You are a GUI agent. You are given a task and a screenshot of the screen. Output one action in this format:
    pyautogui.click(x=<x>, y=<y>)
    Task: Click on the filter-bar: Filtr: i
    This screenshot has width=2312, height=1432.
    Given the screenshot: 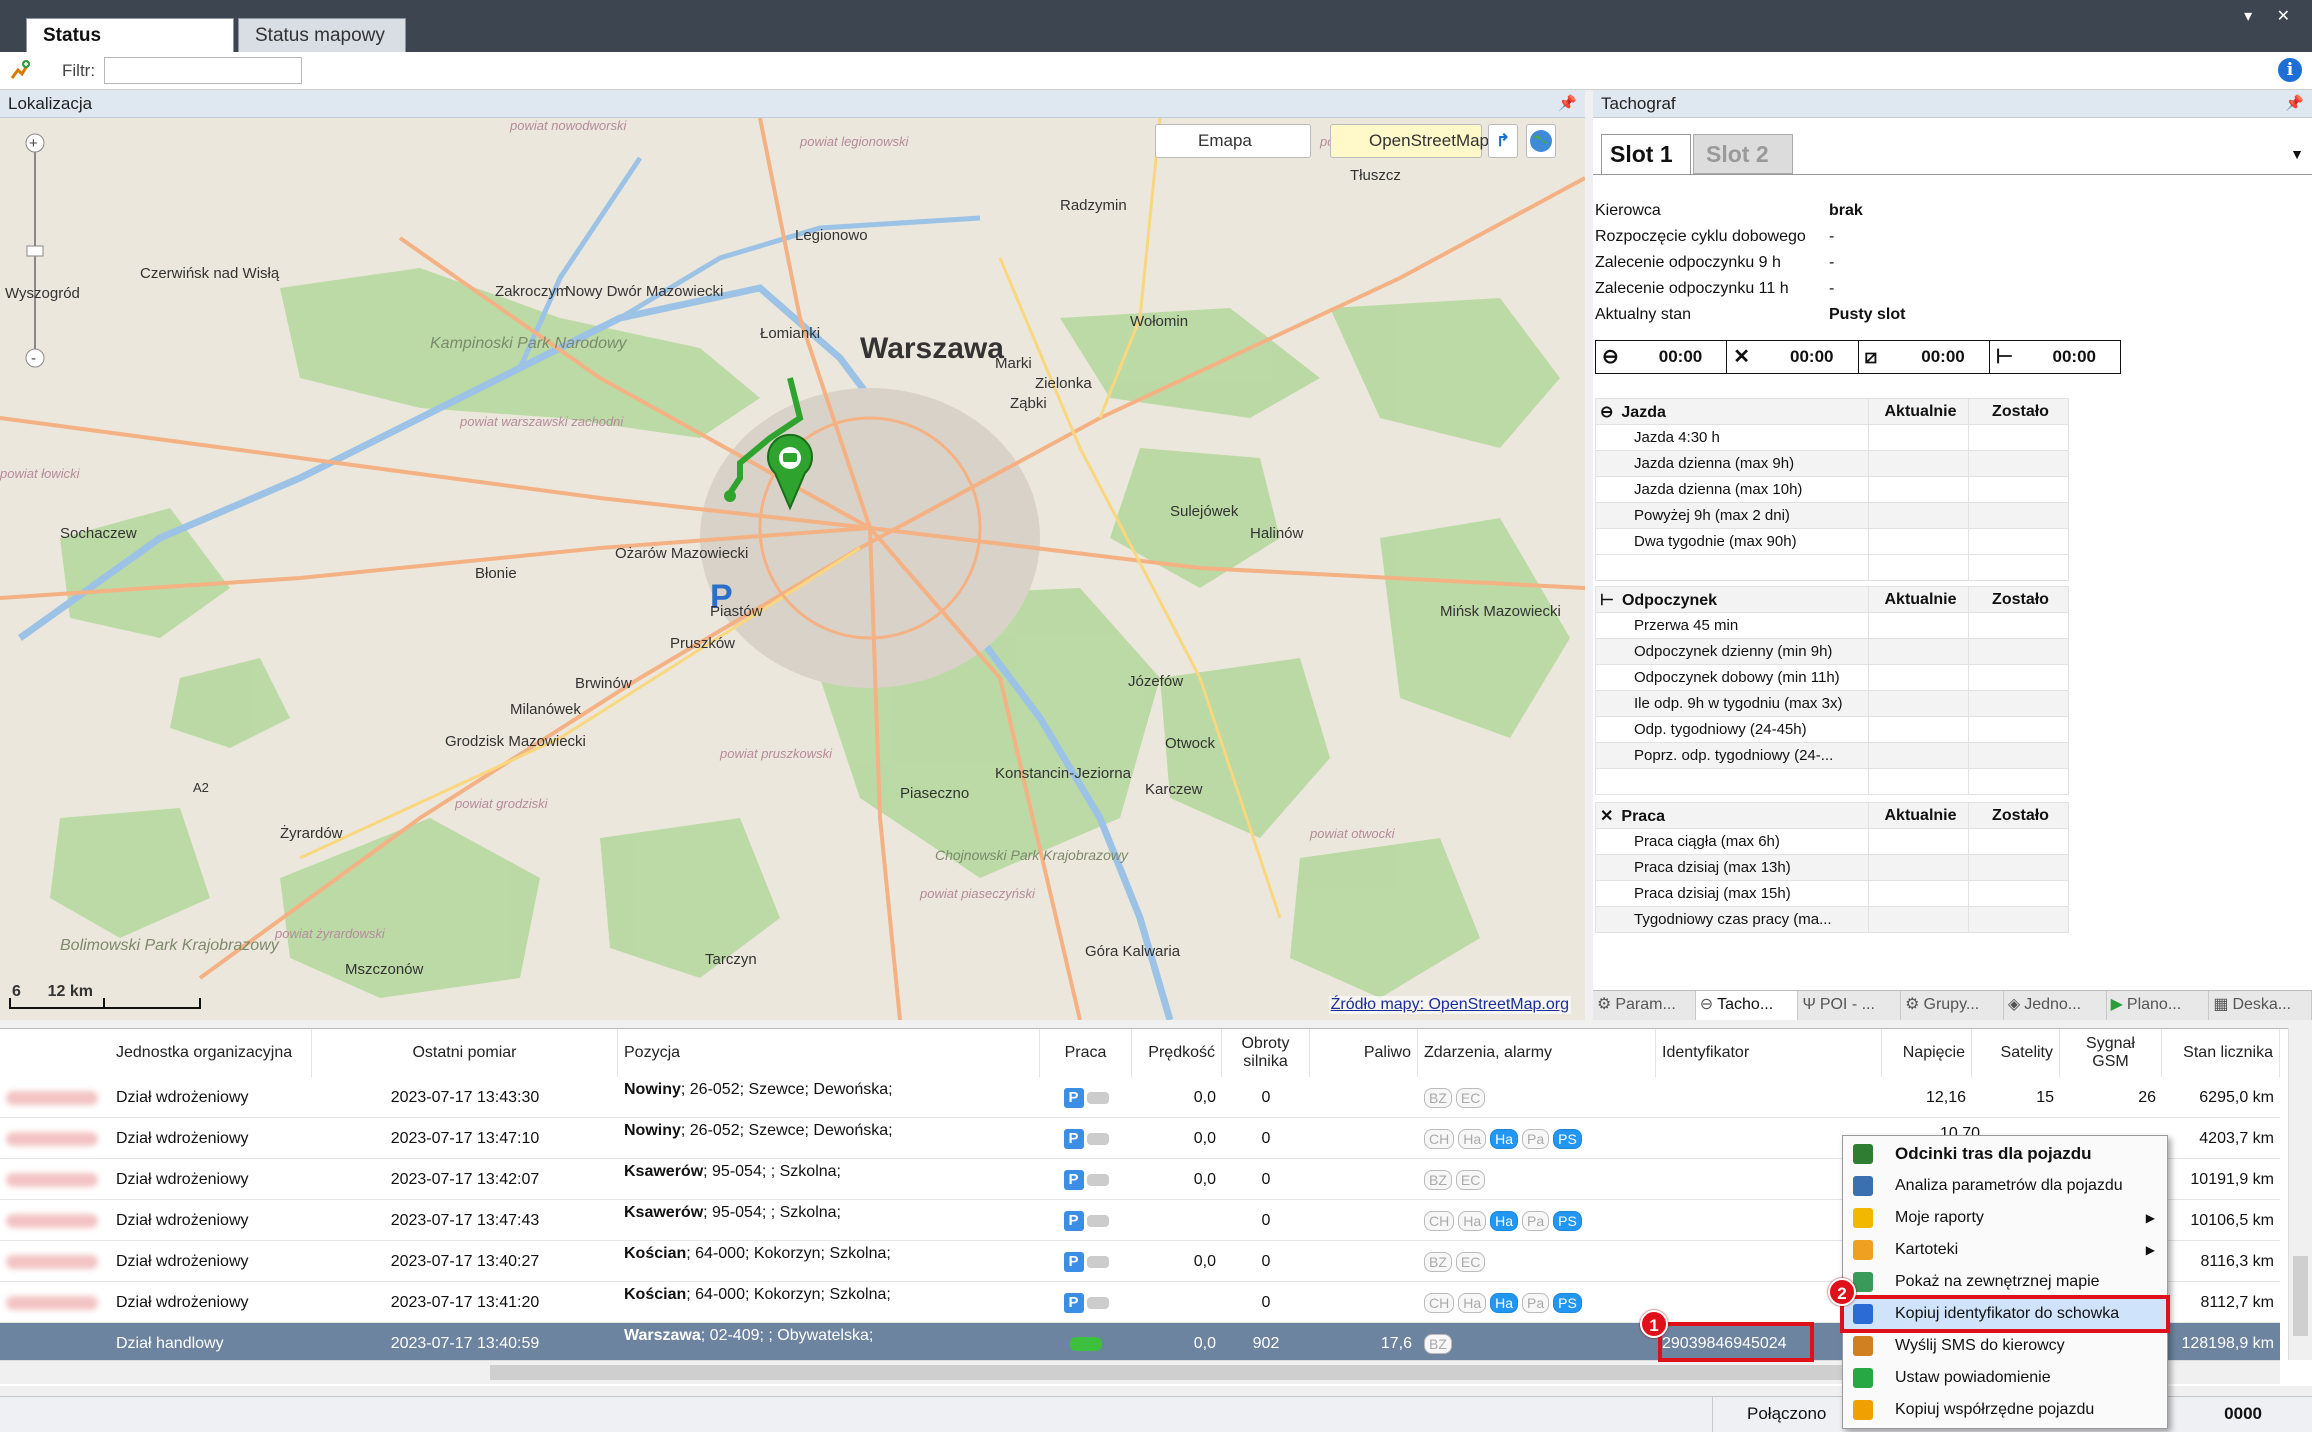 What is the action you would take?
    pyautogui.click(x=1156, y=71)
    